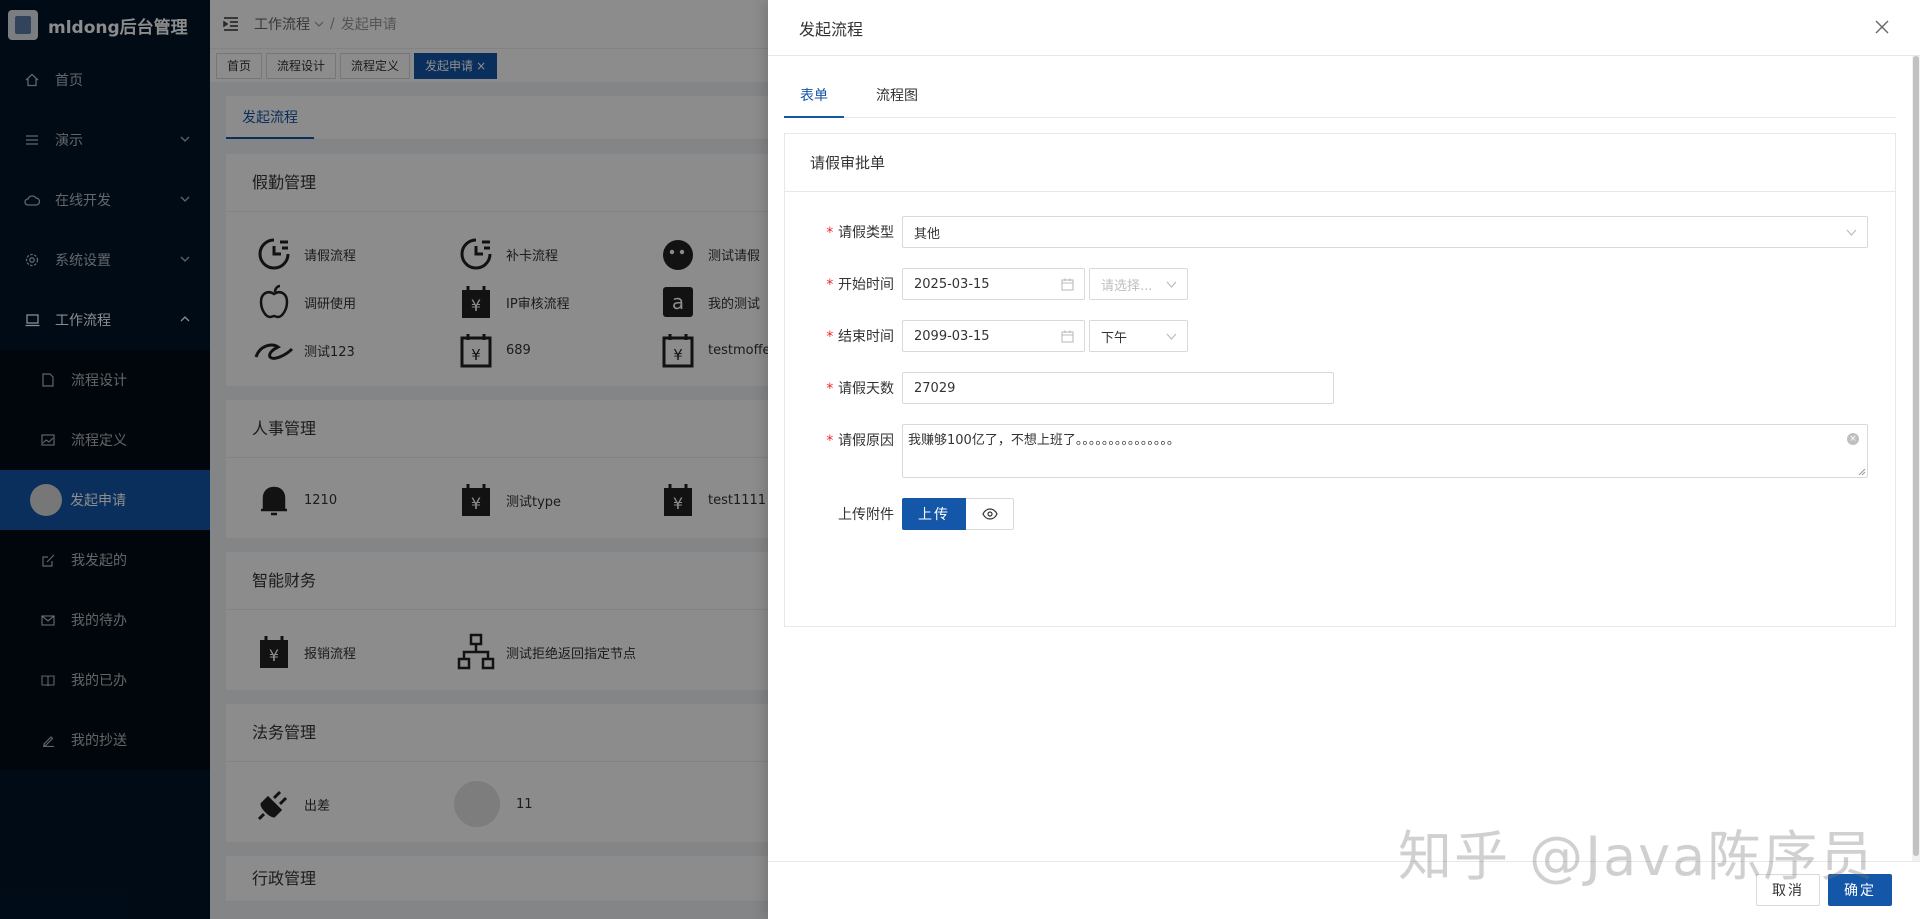 The height and width of the screenshot is (919, 1920). What do you see at coordinates (1882, 27) in the screenshot?
I see `close-icon` at bounding box center [1882, 27].